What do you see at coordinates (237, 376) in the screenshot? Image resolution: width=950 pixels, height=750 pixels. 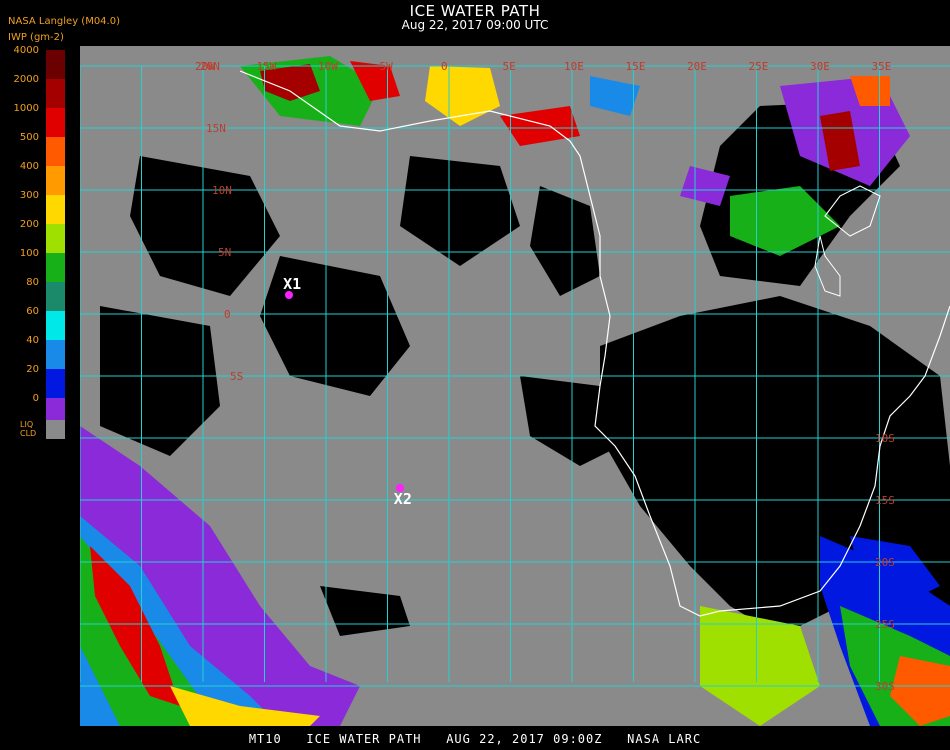 I see `latitude-label: 5S` at bounding box center [237, 376].